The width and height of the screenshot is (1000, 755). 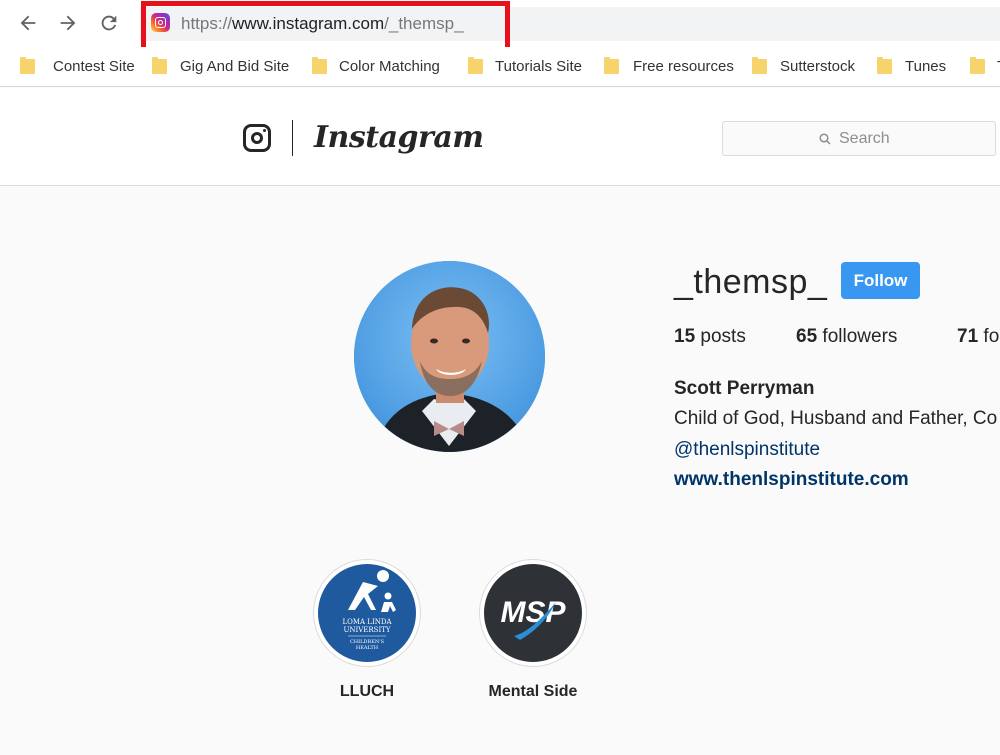 What do you see at coordinates (235, 66) in the screenshot?
I see `bookmark-label: Gig And Bid Site` at bounding box center [235, 66].